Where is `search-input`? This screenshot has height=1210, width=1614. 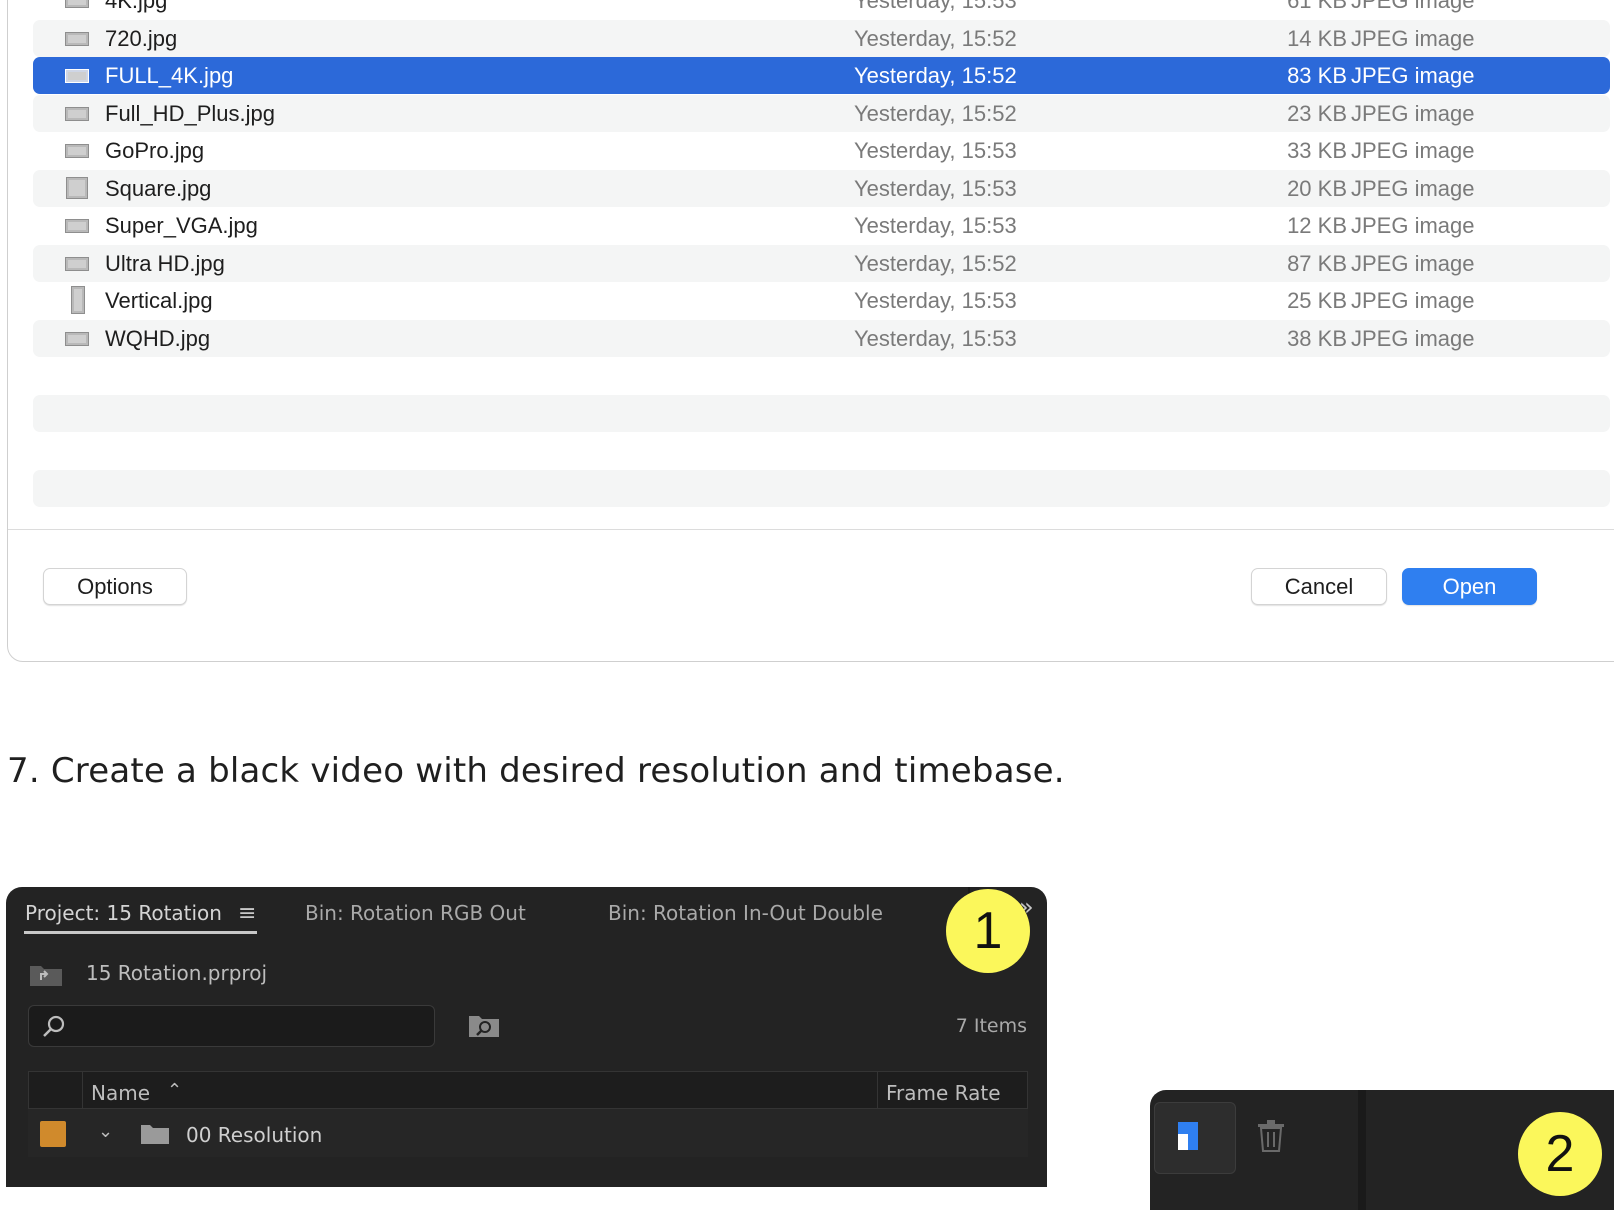
search-input is located at coordinates (231, 1026).